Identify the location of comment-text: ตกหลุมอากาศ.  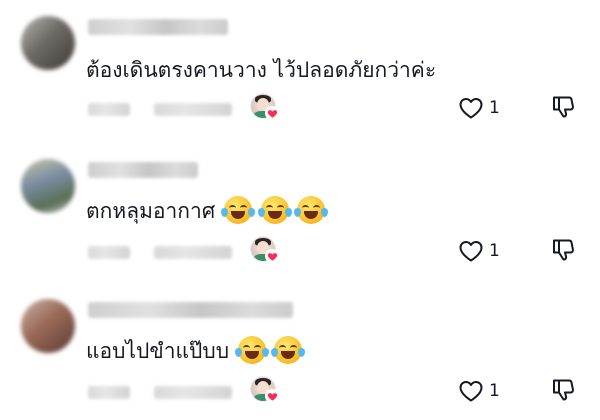
(207, 211).